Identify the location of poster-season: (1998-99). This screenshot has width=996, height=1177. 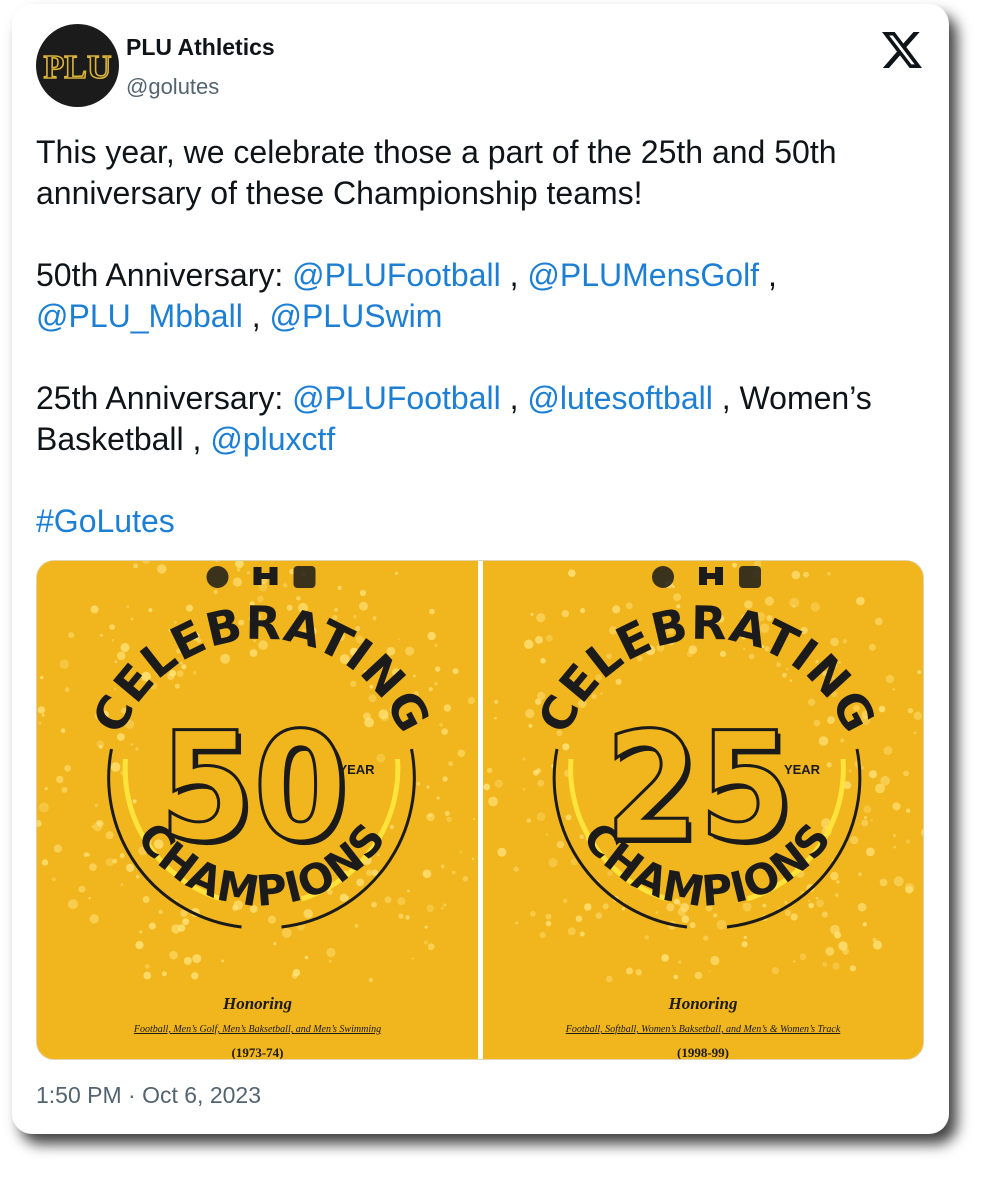
(703, 1052).